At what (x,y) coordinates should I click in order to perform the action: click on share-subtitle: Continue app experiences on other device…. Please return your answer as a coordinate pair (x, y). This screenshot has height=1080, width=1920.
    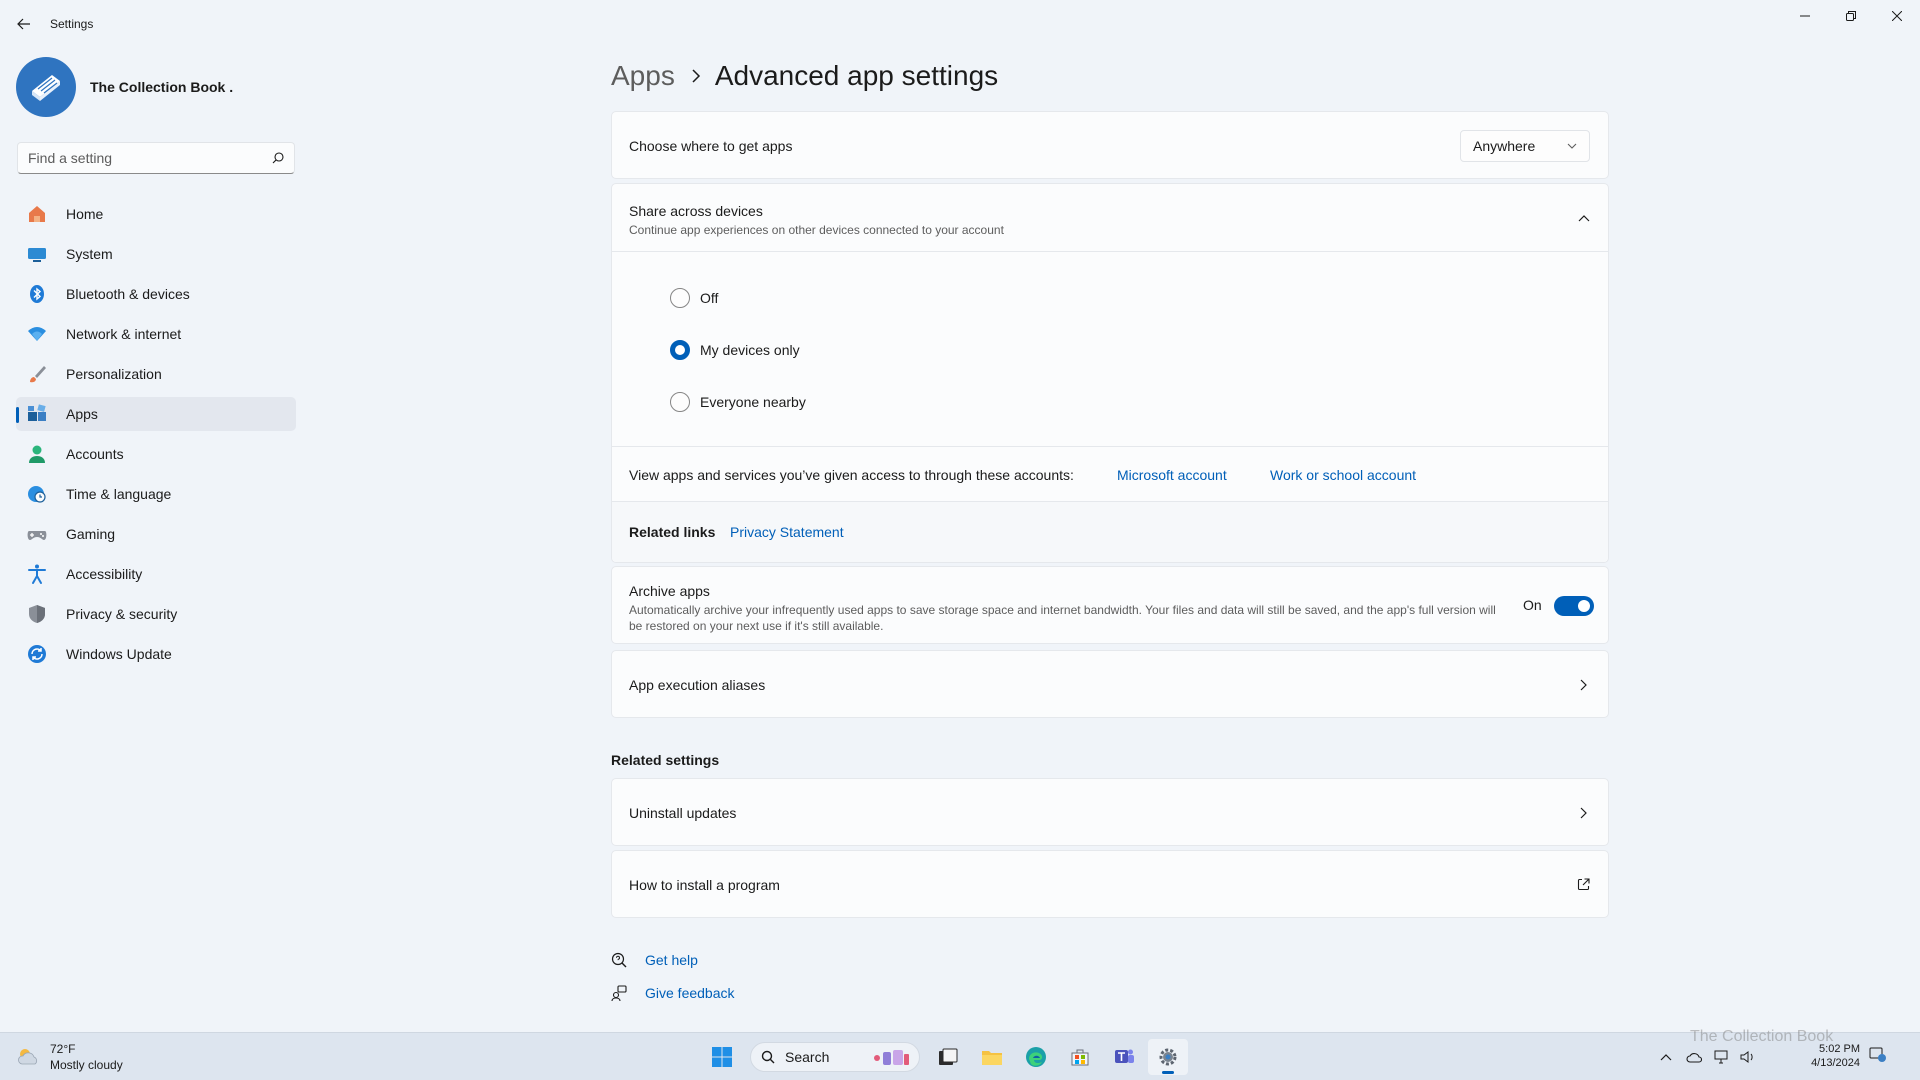
    Looking at the image, I should click on (816, 230).